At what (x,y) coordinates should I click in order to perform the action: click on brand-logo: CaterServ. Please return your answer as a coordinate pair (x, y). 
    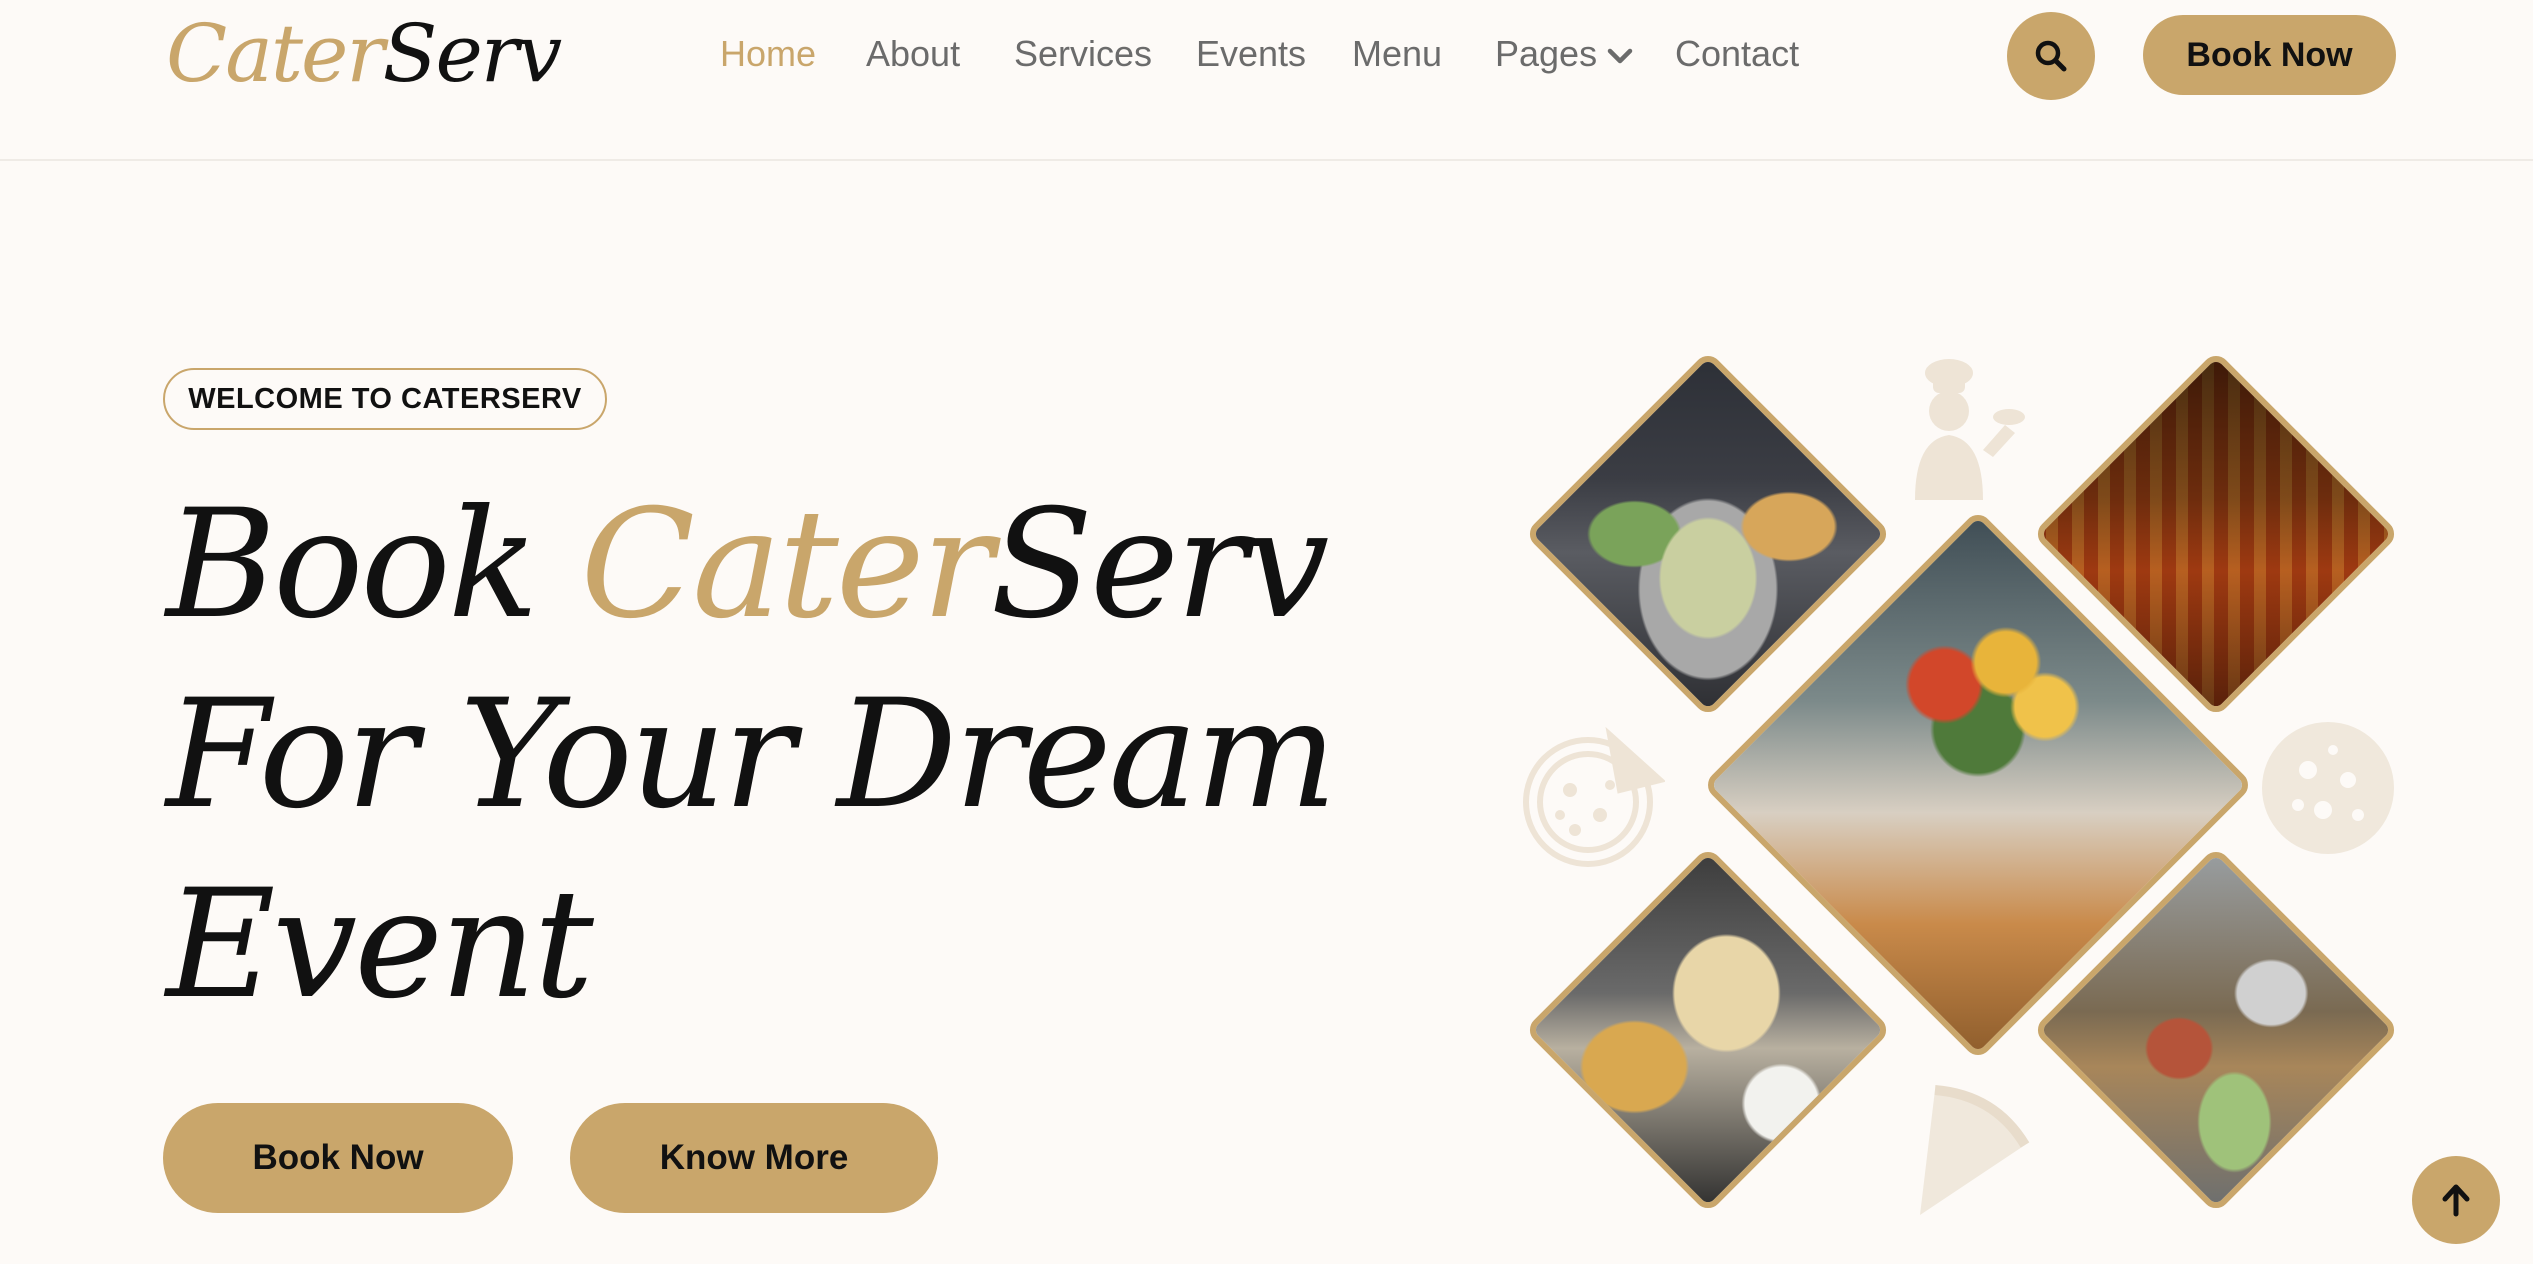
    Looking at the image, I should click on (364, 54).